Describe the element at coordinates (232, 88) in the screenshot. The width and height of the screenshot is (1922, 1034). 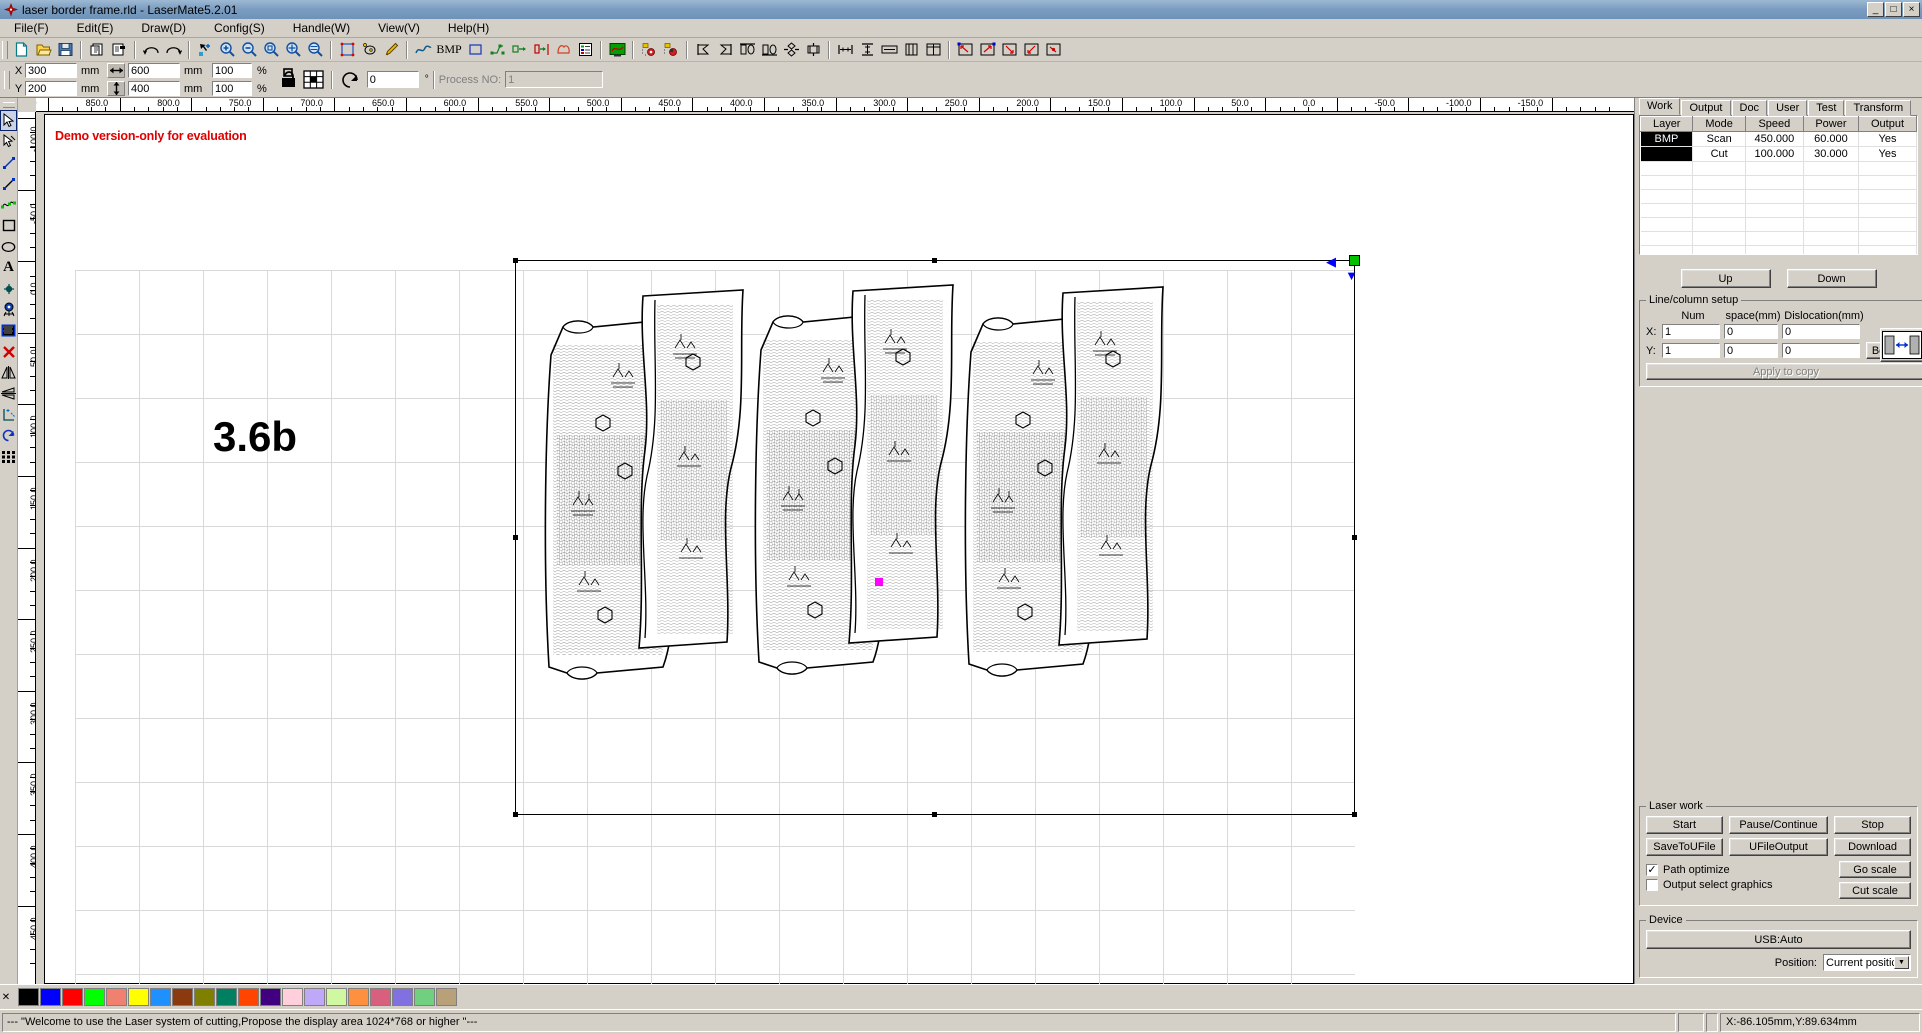
I see `scale-y-input` at that location.